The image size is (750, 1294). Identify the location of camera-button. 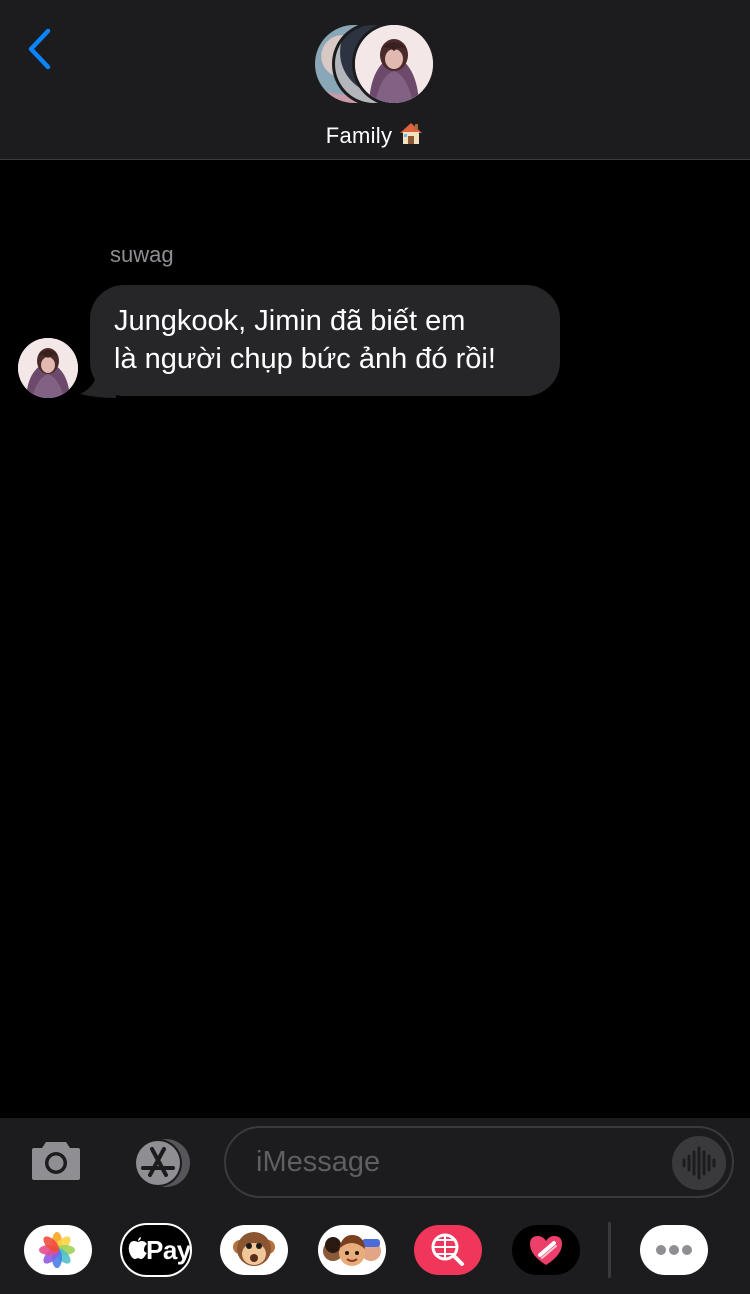
(56, 1160).